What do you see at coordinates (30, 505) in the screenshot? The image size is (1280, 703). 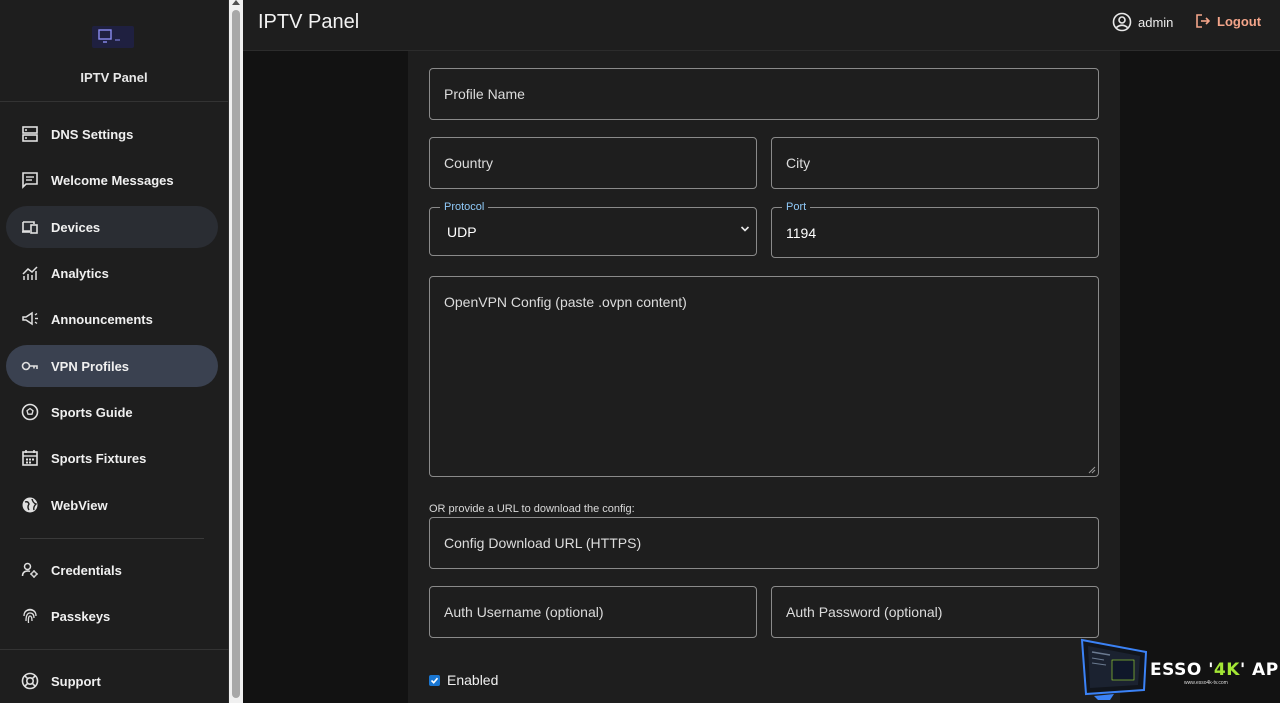 I see `globe-icon` at bounding box center [30, 505].